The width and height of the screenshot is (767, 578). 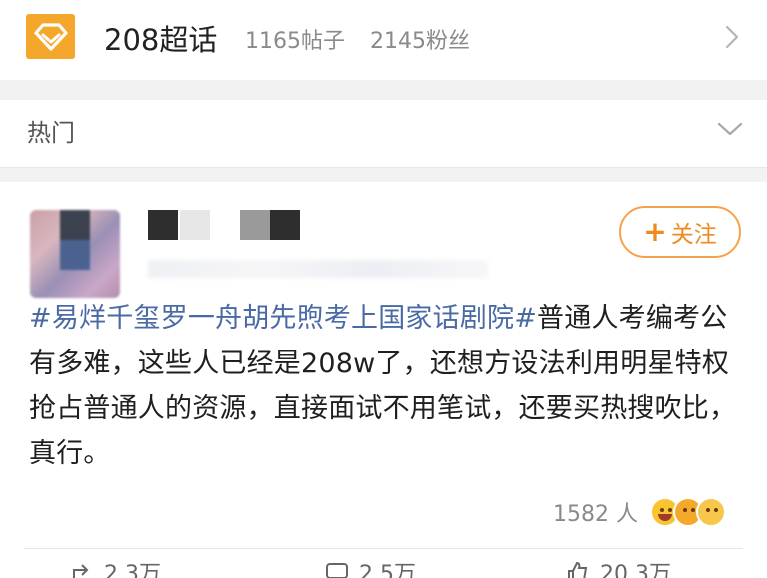 I want to click on post-meta-redacted, so click(x=318, y=269).